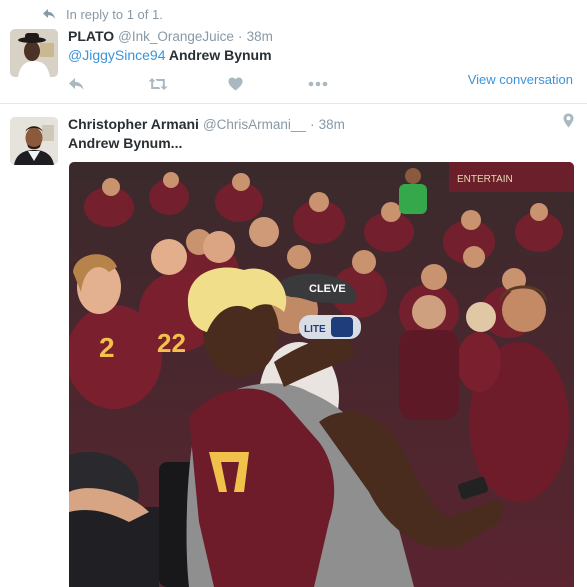 This screenshot has height=587, width=587. Describe the element at coordinates (108, 84) in the screenshot. I see `reply-button` at that location.